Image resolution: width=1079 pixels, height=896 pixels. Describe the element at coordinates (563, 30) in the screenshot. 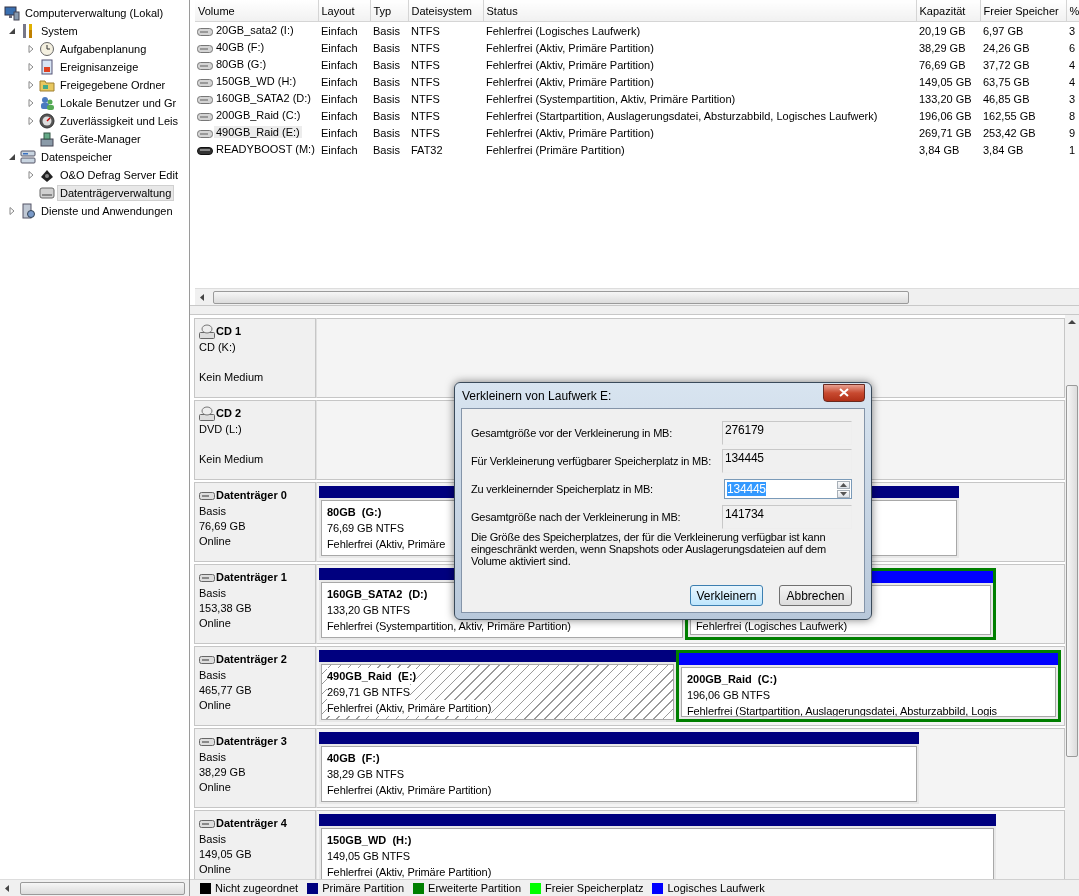

I see `table-cell: Fehlerfrei (Logisches Laufwerk)` at that location.